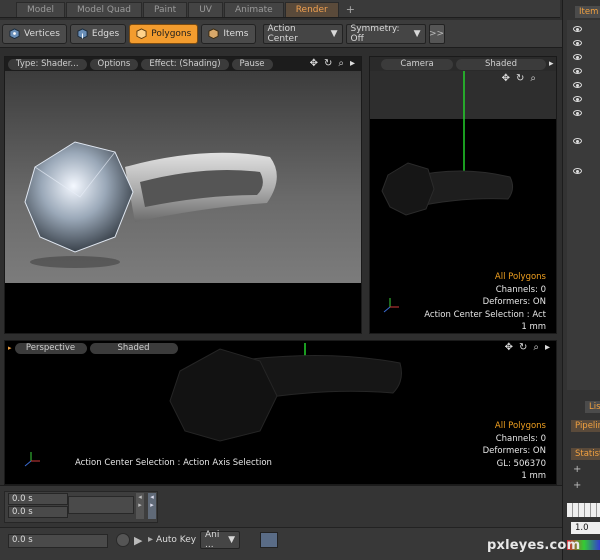 This screenshot has width=600, height=560. What do you see at coordinates (585, 454) in the screenshot?
I see `statistics-tab: Statisti` at bounding box center [585, 454].